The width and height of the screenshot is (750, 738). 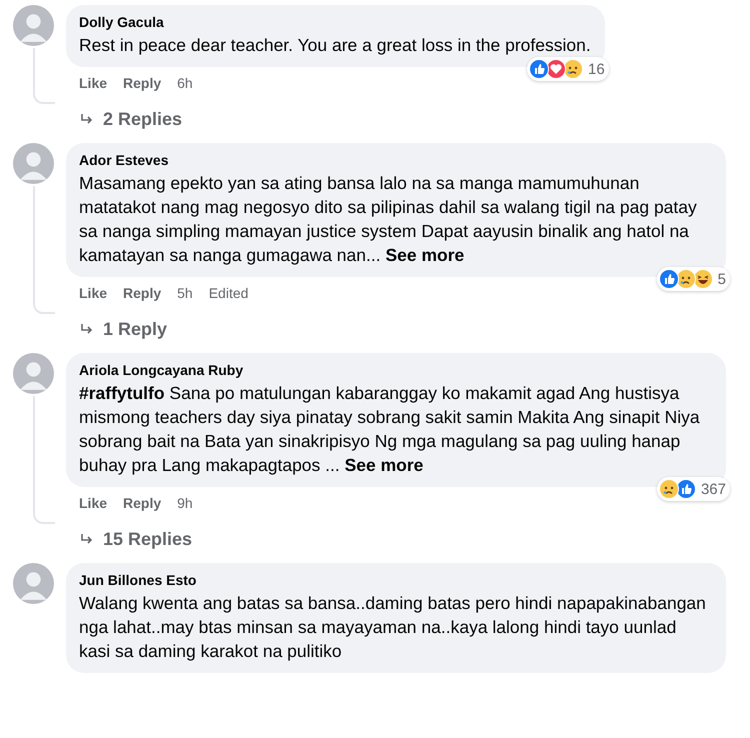 What do you see at coordinates (185, 295) in the screenshot?
I see `timestamp: 5h` at bounding box center [185, 295].